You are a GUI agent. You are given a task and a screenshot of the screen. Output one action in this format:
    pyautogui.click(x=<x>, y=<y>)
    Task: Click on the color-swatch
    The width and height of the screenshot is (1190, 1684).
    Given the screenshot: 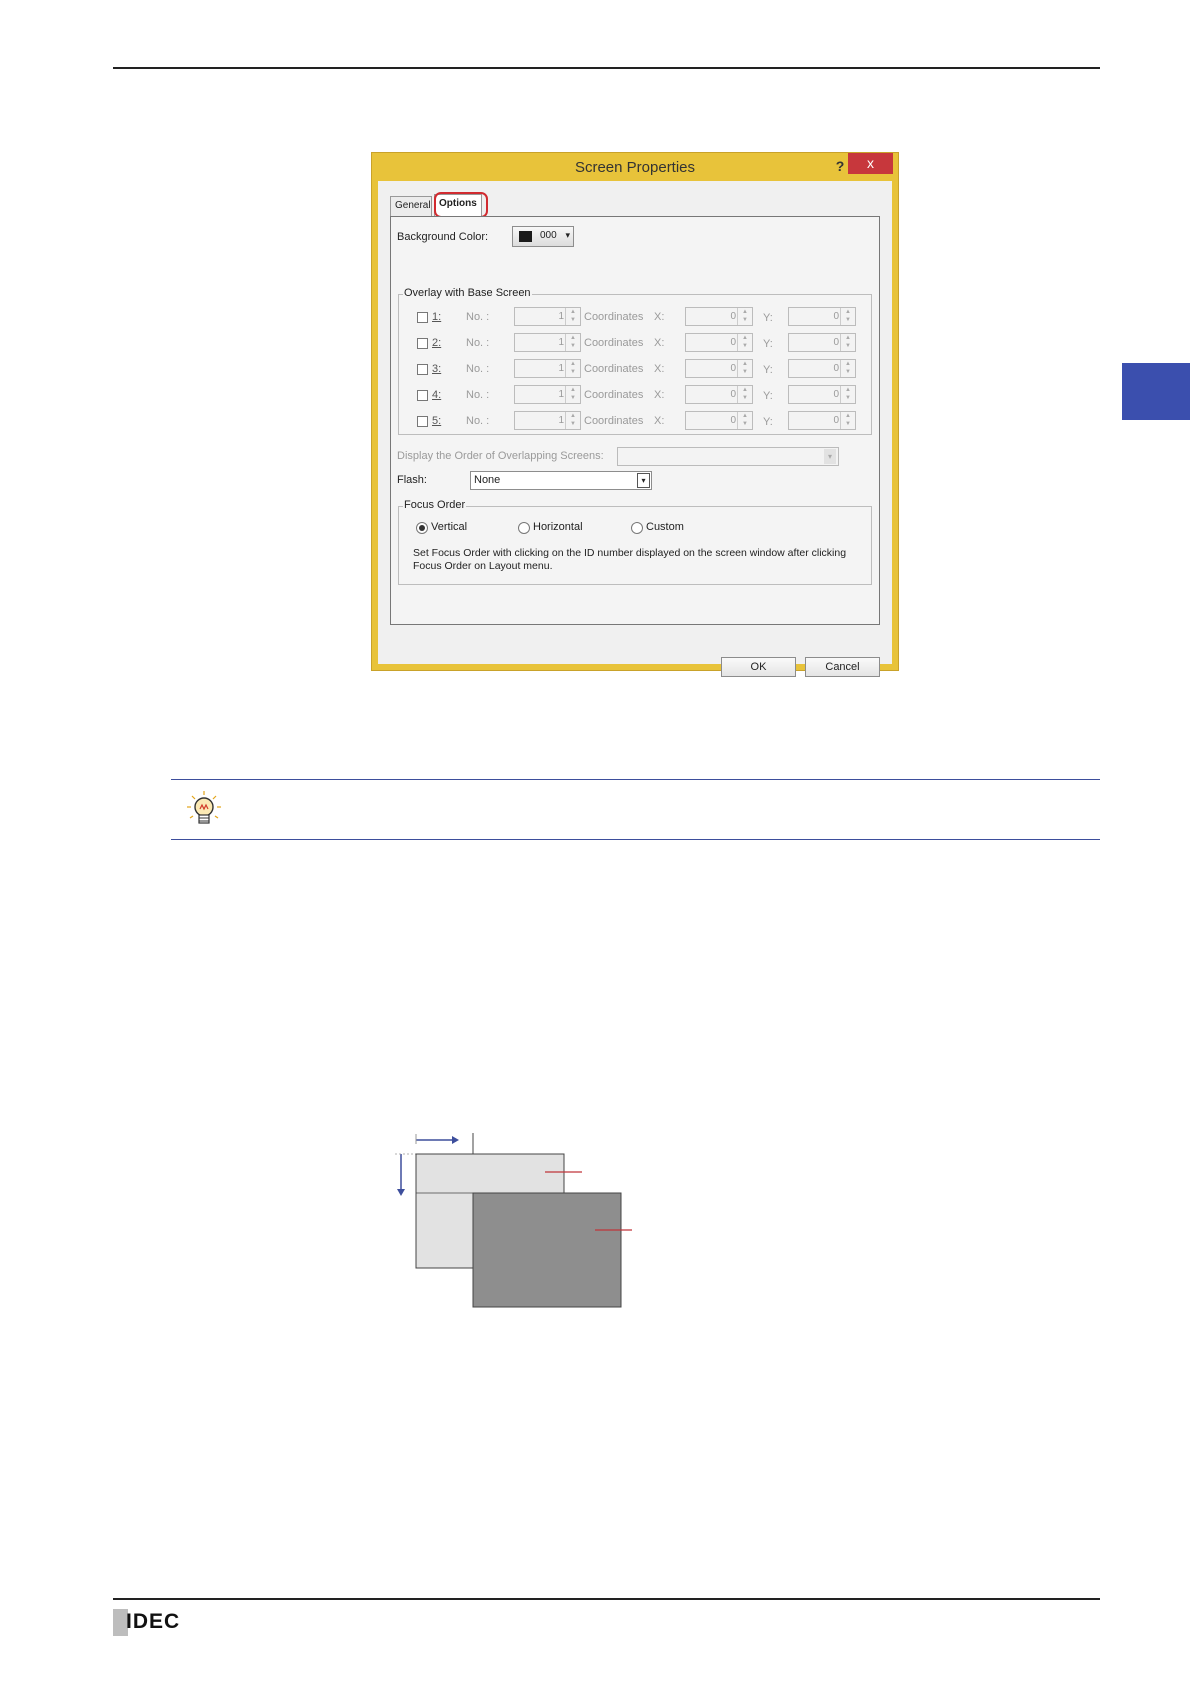 What is the action you would take?
    pyautogui.click(x=525, y=236)
    